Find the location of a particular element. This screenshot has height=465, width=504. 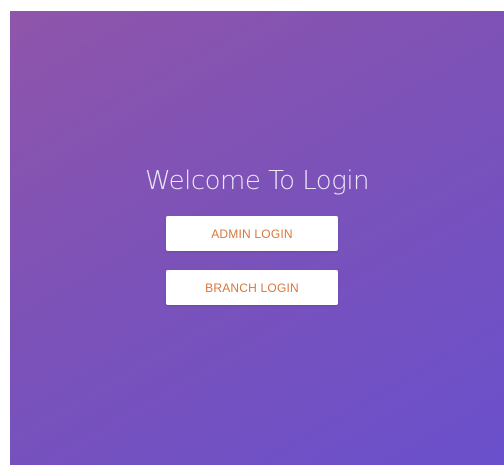

branch-login-button: BRANCH LOGIN is located at coordinates (252, 287).